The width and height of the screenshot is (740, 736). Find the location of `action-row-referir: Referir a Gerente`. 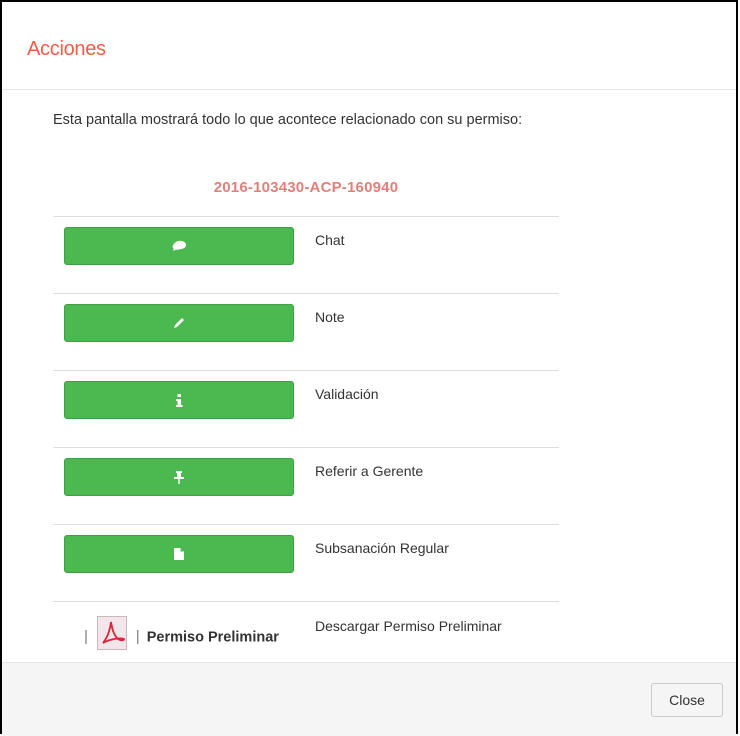

action-row-referir: Referir a Gerente is located at coordinates (306, 486).